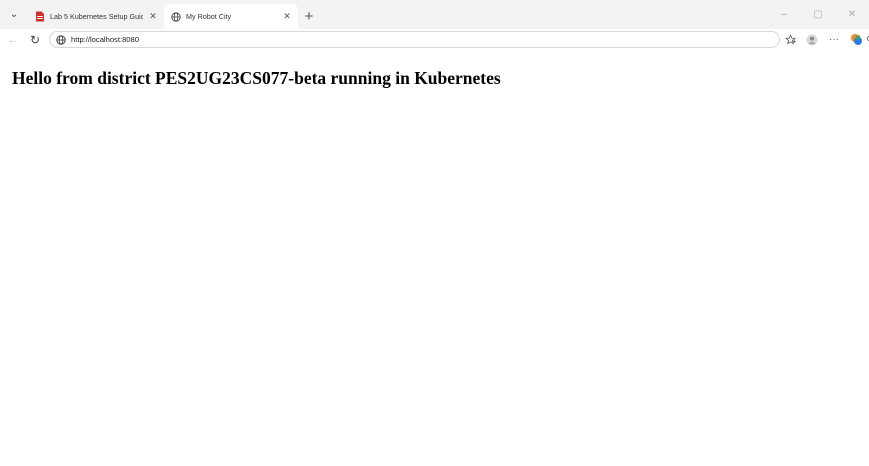  I want to click on browser-toolbar: ← ↻ http://localhost:8080 ···, so click(434, 39).